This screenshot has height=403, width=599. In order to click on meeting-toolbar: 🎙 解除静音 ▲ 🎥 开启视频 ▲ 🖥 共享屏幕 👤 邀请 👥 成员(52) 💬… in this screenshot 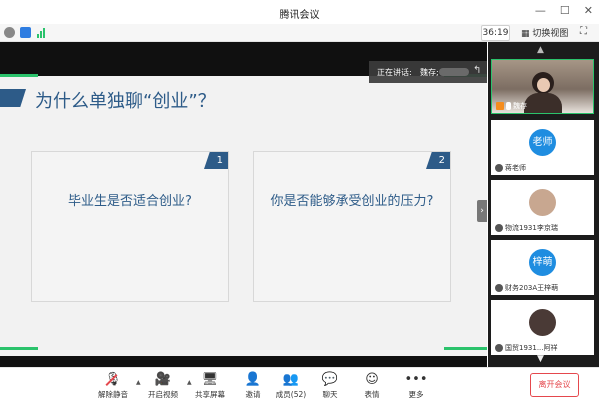, I will do `click(299, 385)`.